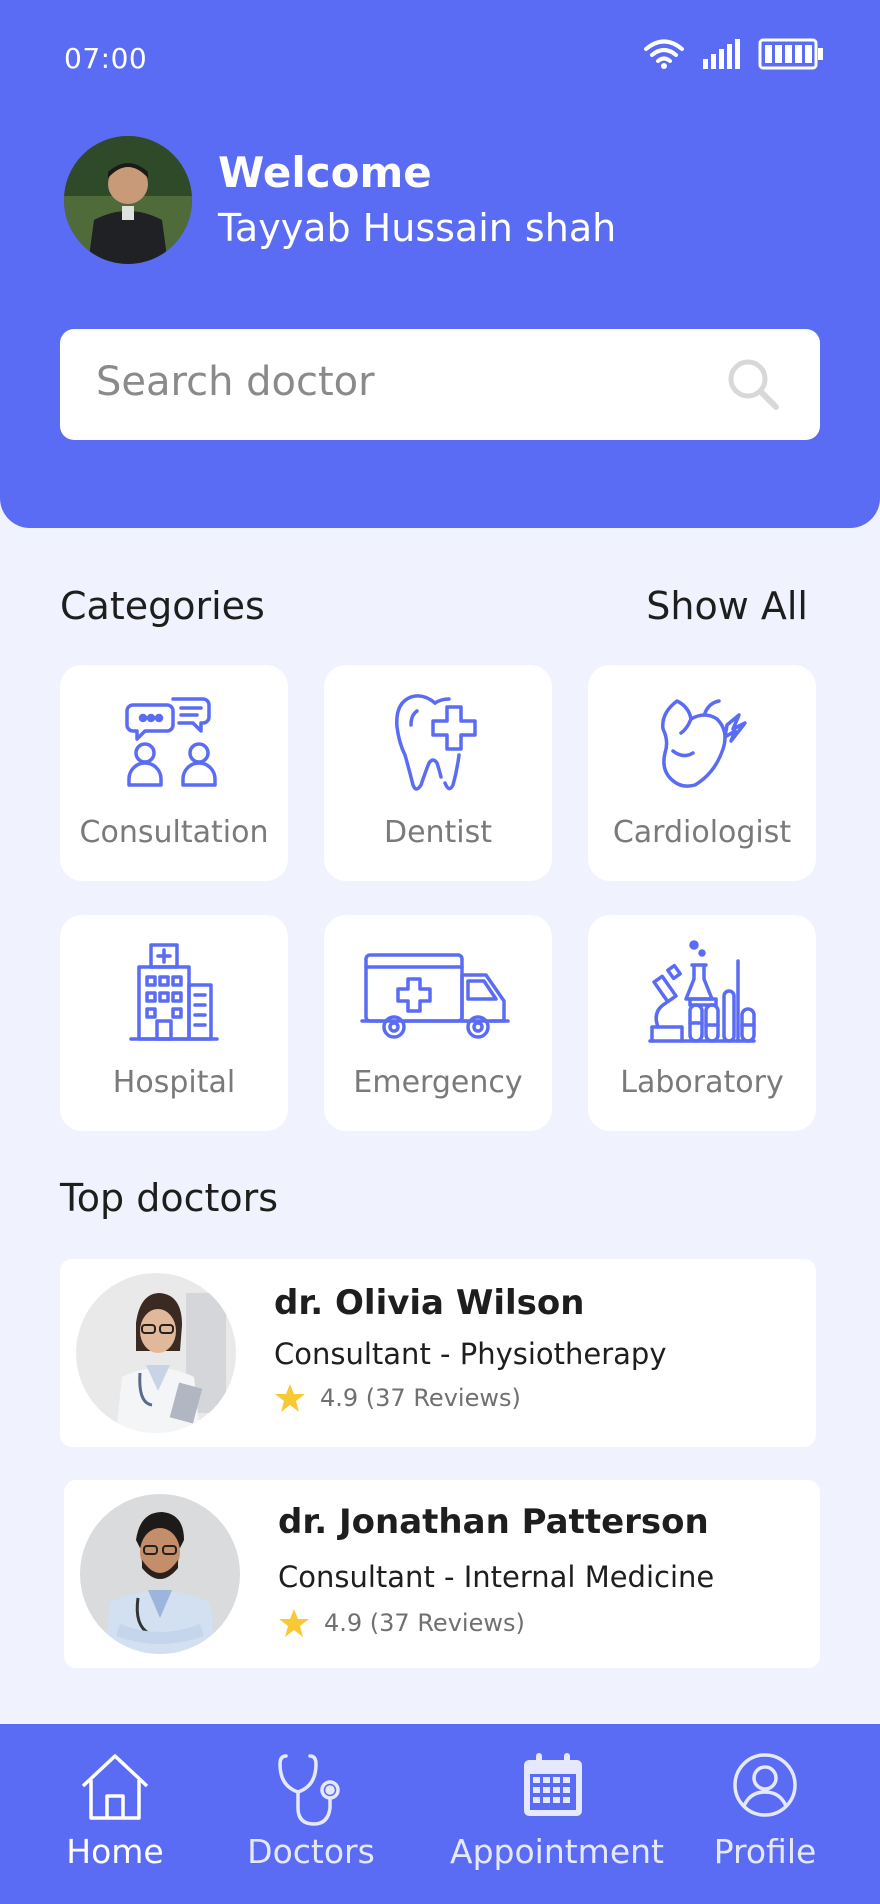  What do you see at coordinates (438, 832) in the screenshot?
I see `category-label: Dentist` at bounding box center [438, 832].